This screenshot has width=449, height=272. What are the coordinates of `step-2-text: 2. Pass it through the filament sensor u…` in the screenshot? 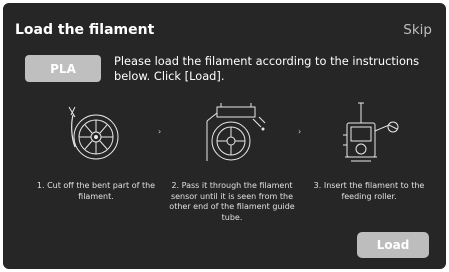 It's located at (232, 201).